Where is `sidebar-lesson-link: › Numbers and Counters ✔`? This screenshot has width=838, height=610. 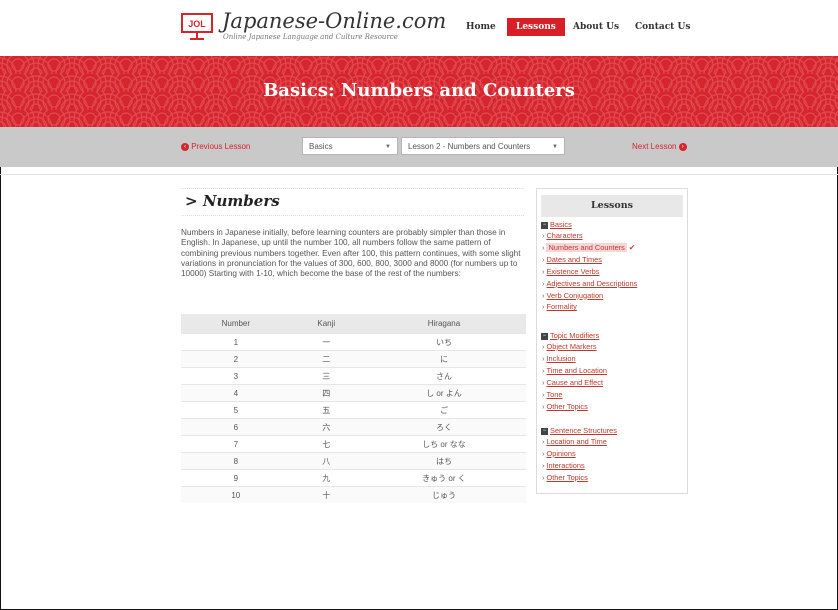
sidebar-lesson-link: › Numbers and Counters ✔ is located at coordinates (589, 248).